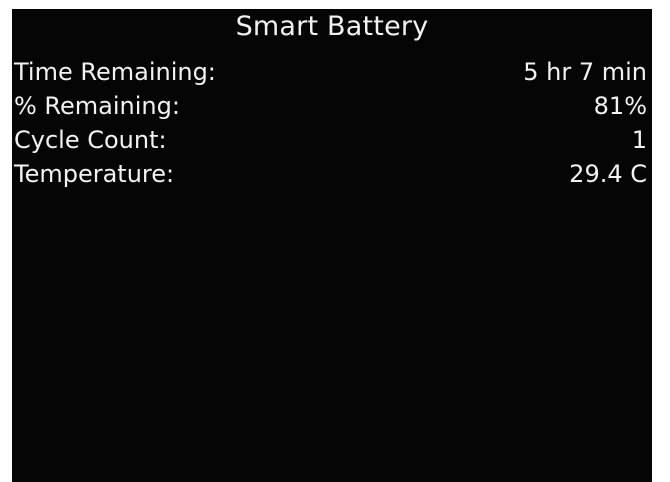 This screenshot has height=482, width=670. I want to click on cycle-count-label: Cycle Count:, so click(90, 140).